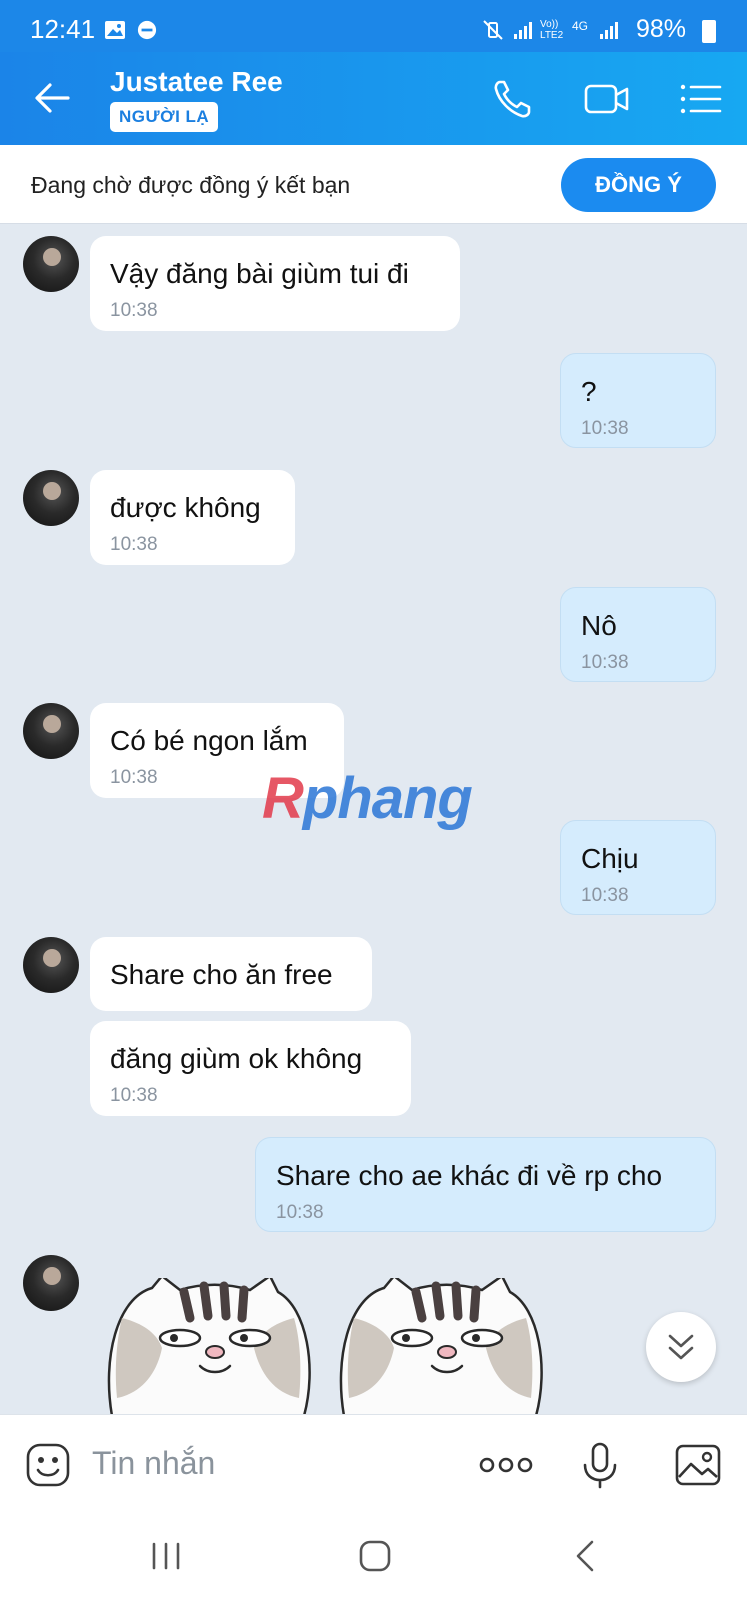 The height and width of the screenshot is (1600, 747). I want to click on message-text: Share cho ae khác đi về rp cho, so click(469, 1175).